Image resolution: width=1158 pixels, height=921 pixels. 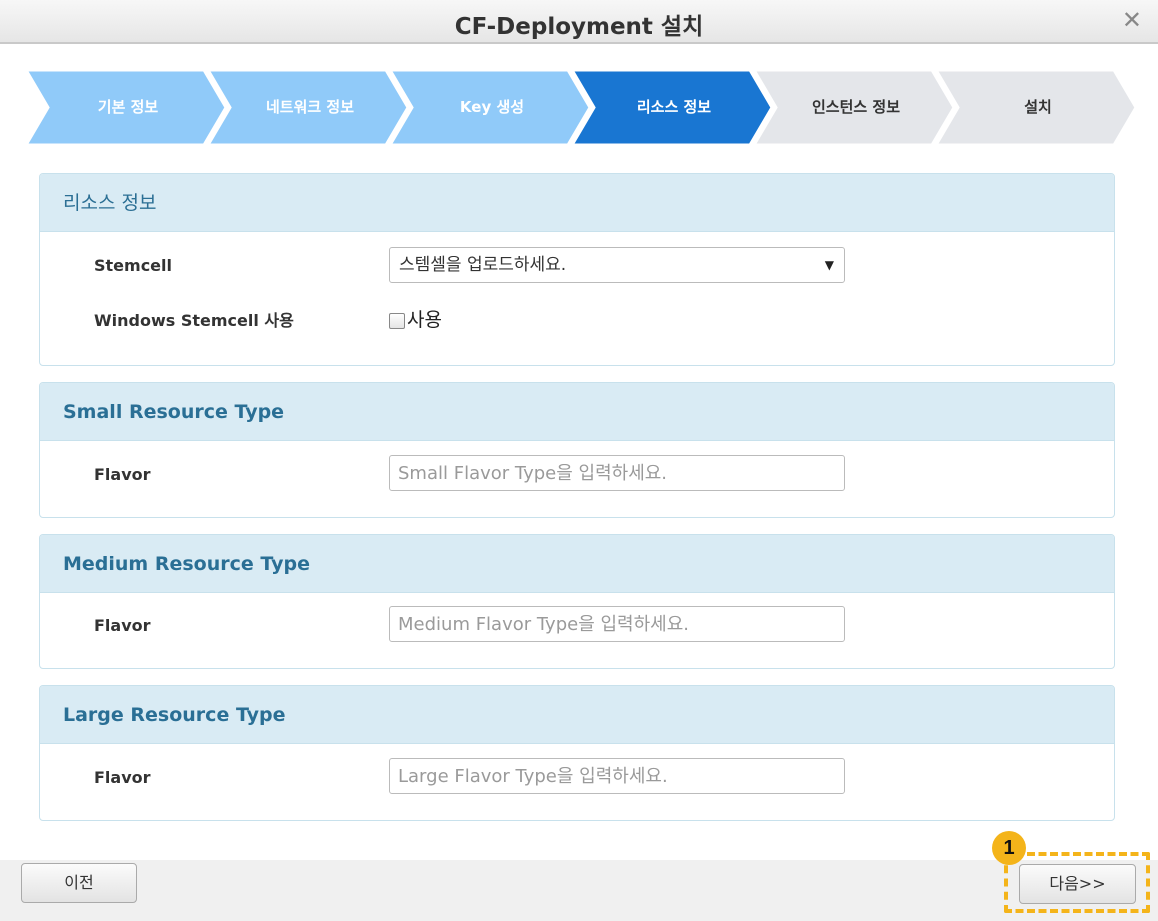 I want to click on panel-title: Large Resource Type, so click(x=577, y=715).